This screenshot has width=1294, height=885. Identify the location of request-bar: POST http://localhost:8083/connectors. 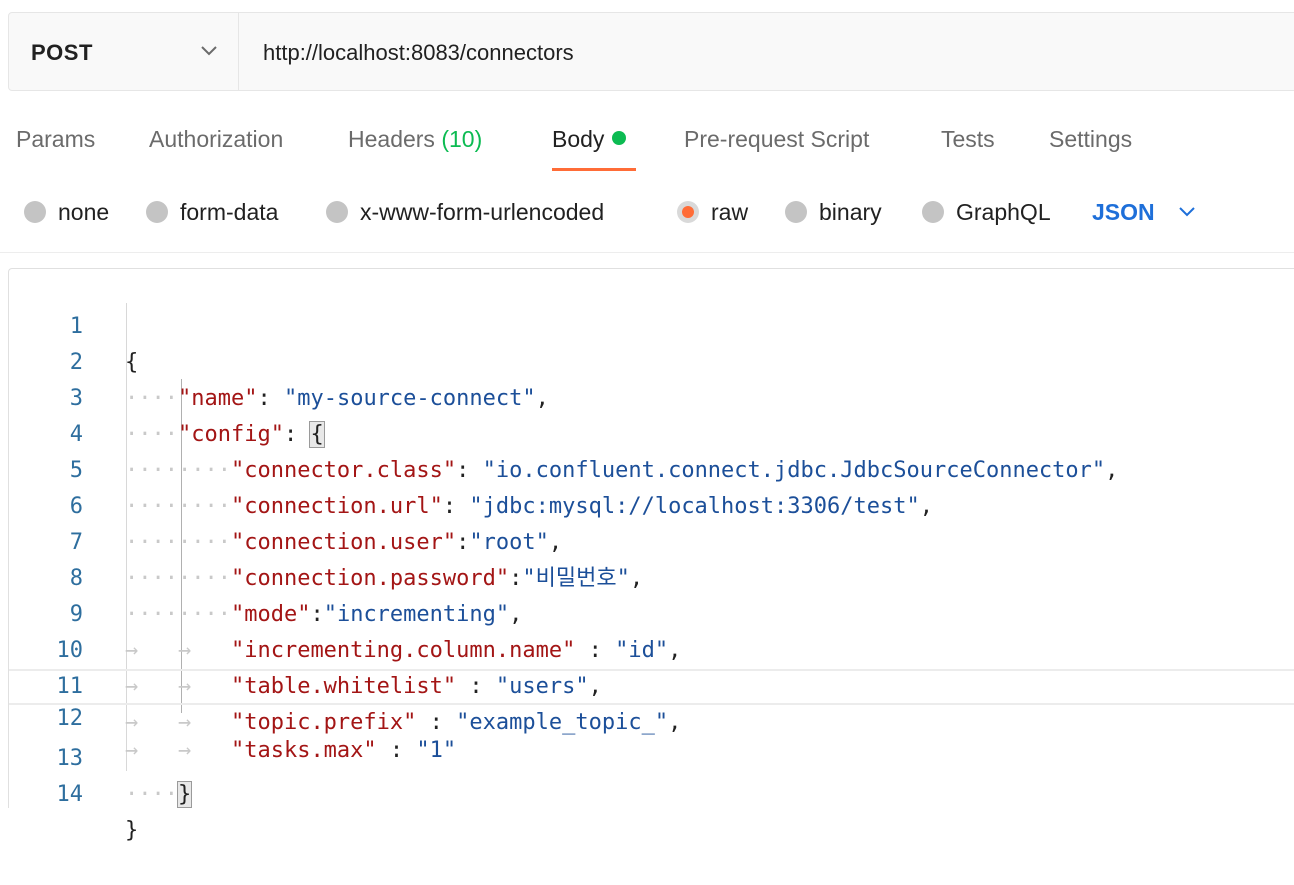
(651, 51).